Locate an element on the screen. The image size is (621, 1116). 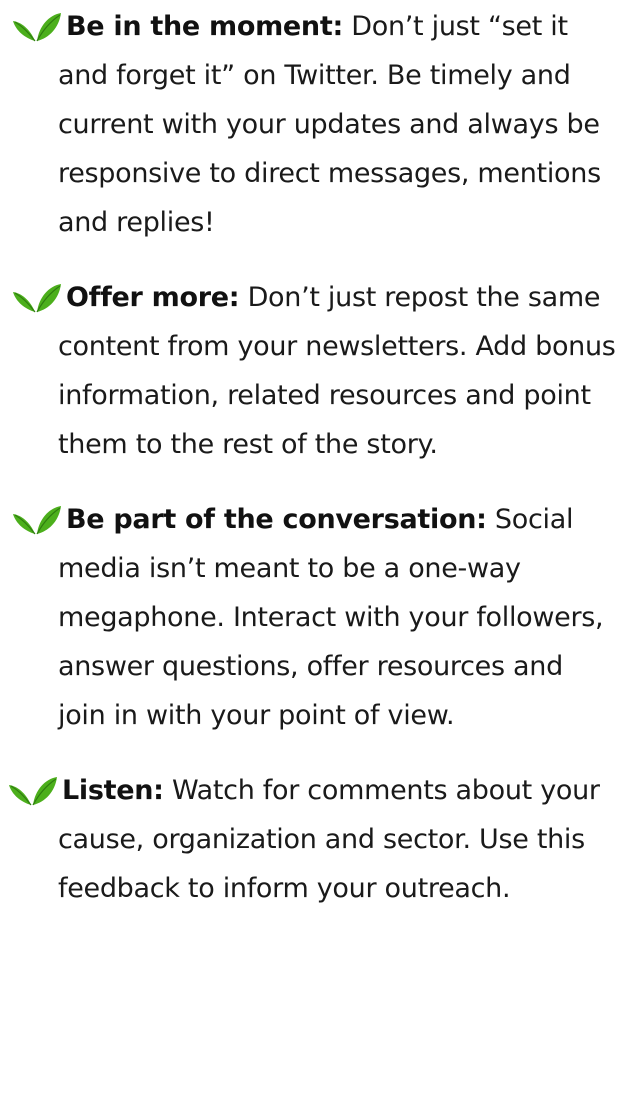
tip-title: Be part of the conversation: is located at coordinates (276, 519).